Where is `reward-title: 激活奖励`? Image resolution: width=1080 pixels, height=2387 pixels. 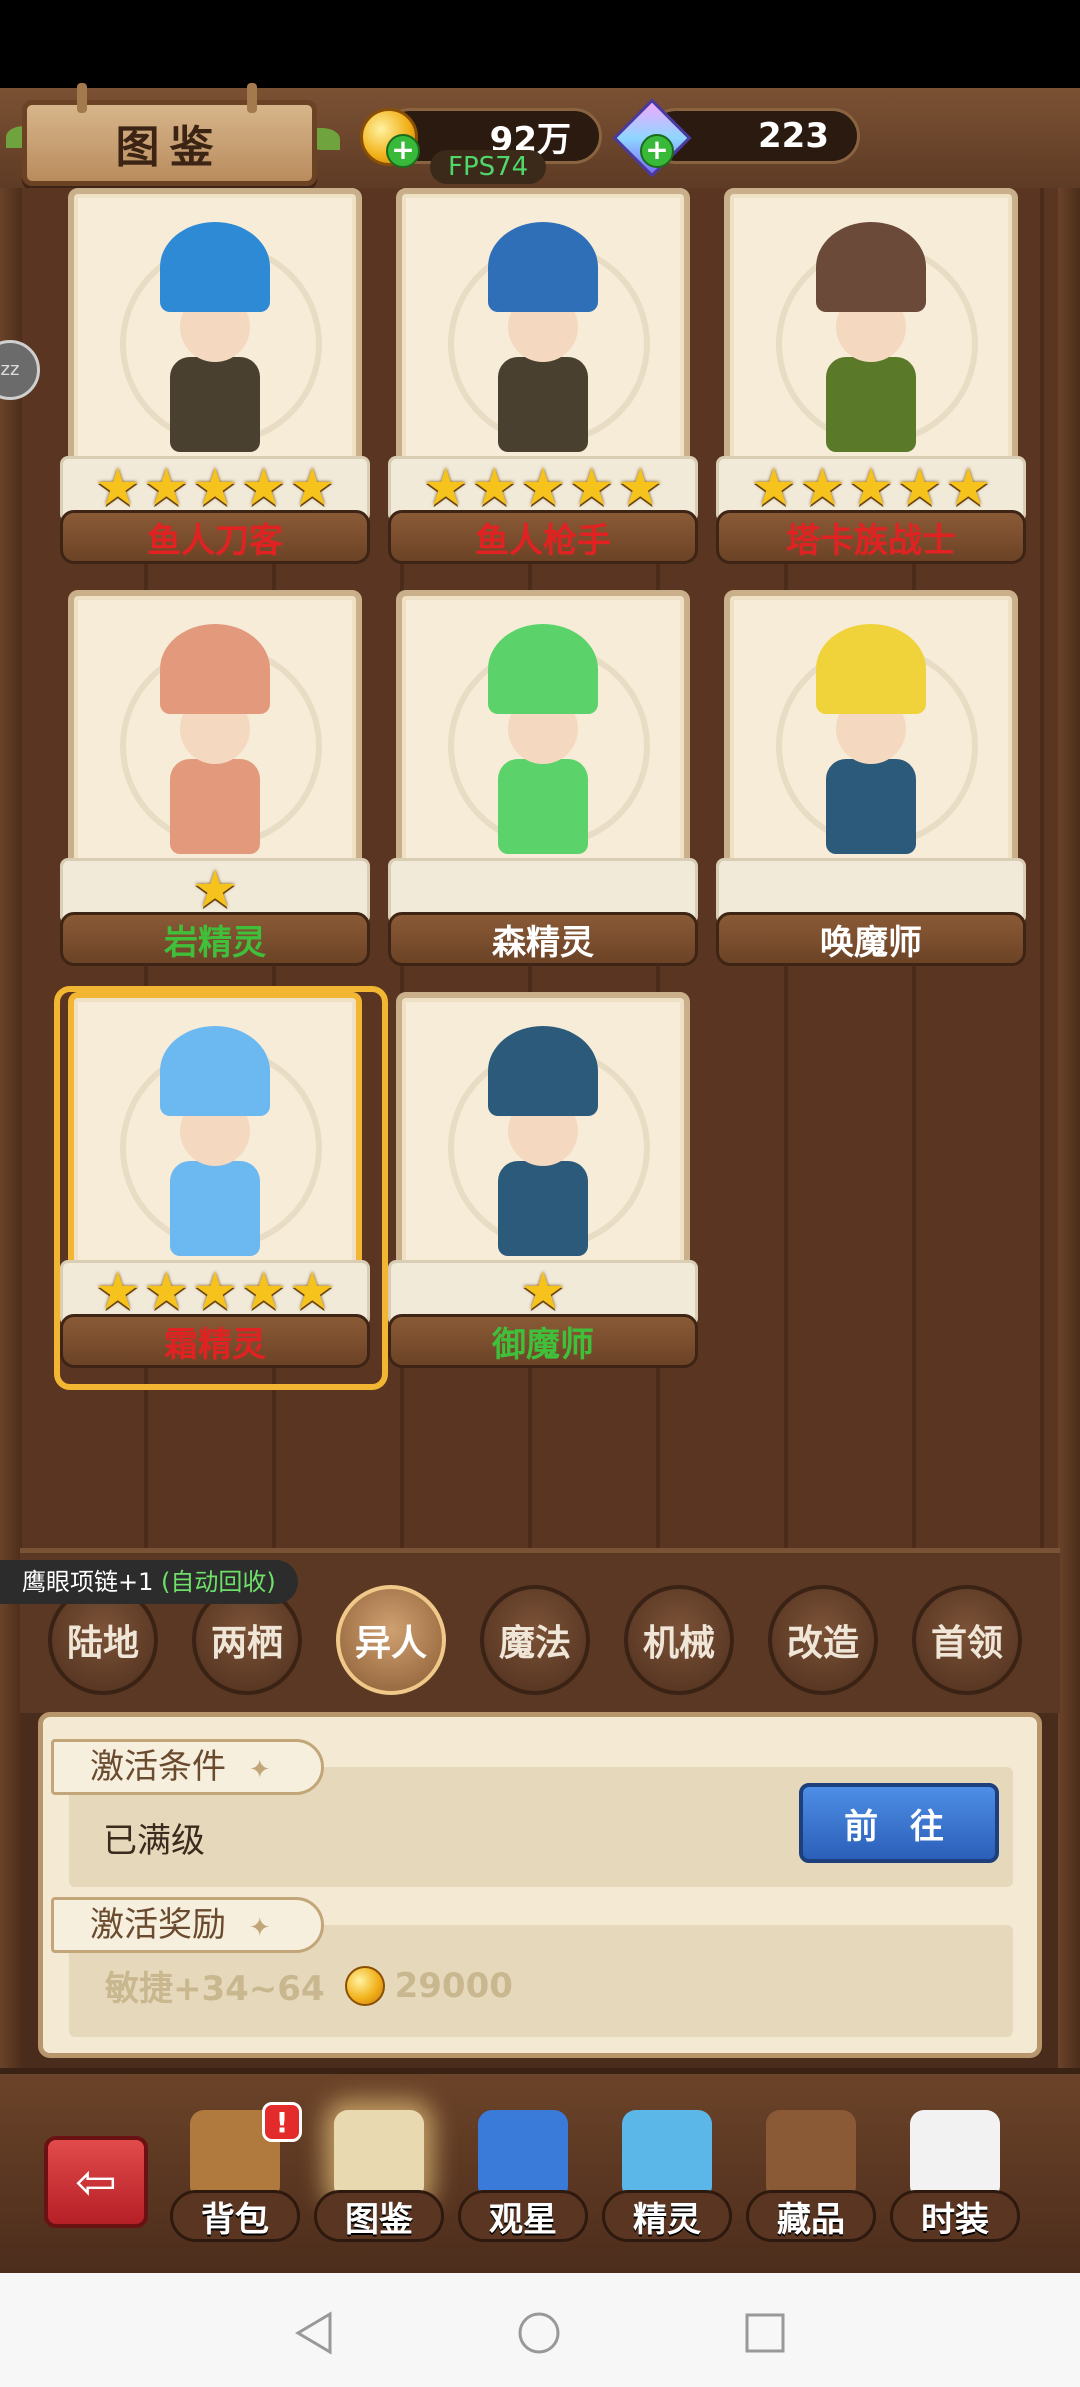
reward-title: 激活奖励 is located at coordinates (158, 1925).